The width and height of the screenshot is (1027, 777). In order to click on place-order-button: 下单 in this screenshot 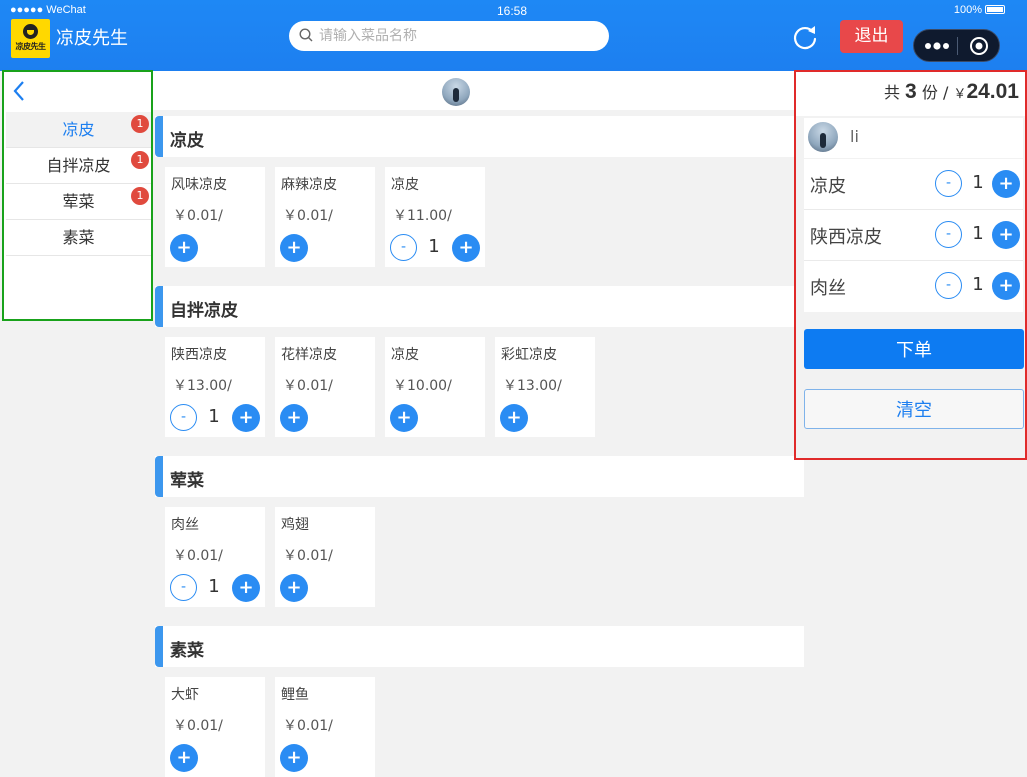, I will do `click(914, 349)`.